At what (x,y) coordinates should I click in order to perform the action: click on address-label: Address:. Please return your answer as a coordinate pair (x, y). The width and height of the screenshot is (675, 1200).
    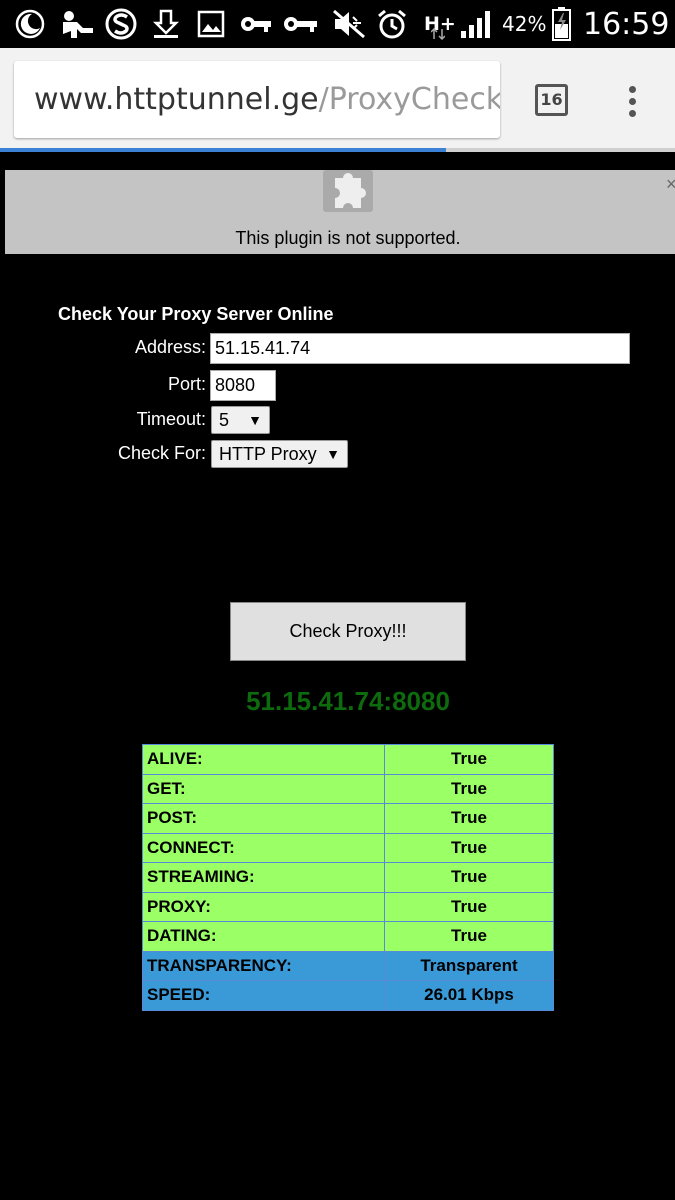
    Looking at the image, I should click on (170, 347).